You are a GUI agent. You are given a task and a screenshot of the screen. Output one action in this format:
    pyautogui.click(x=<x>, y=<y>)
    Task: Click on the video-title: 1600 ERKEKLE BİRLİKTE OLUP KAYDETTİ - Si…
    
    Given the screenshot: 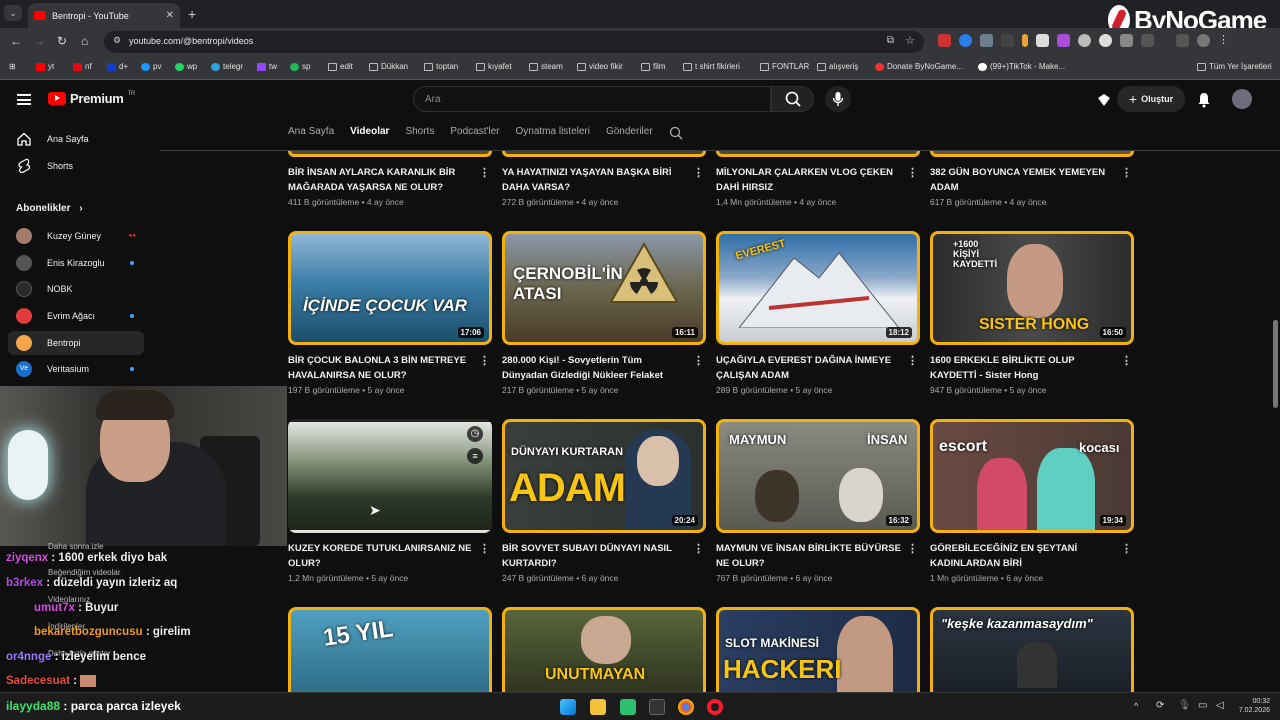 What is the action you would take?
    pyautogui.click(x=1022, y=368)
    